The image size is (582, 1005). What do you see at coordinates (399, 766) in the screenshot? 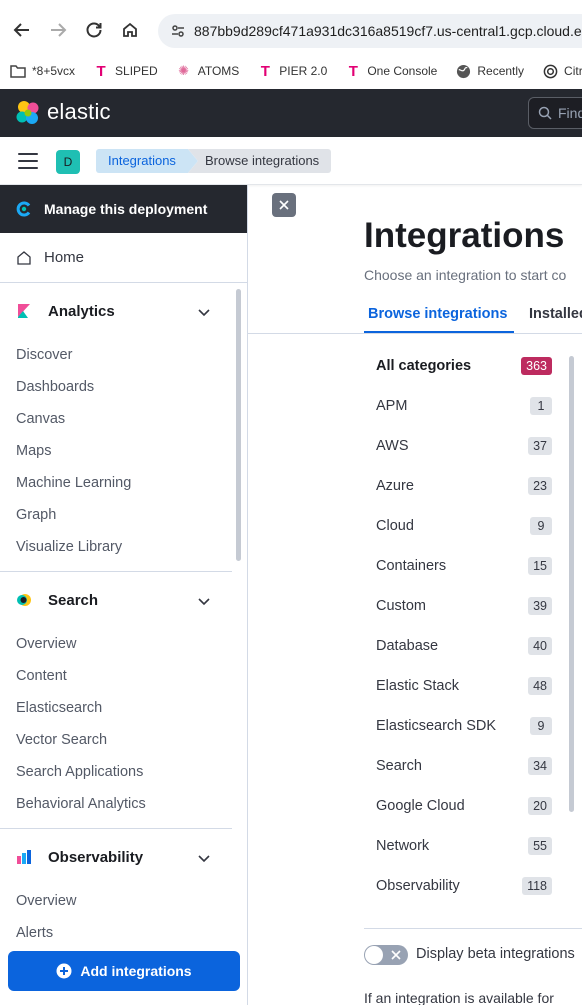
I see `category-label: Search` at bounding box center [399, 766].